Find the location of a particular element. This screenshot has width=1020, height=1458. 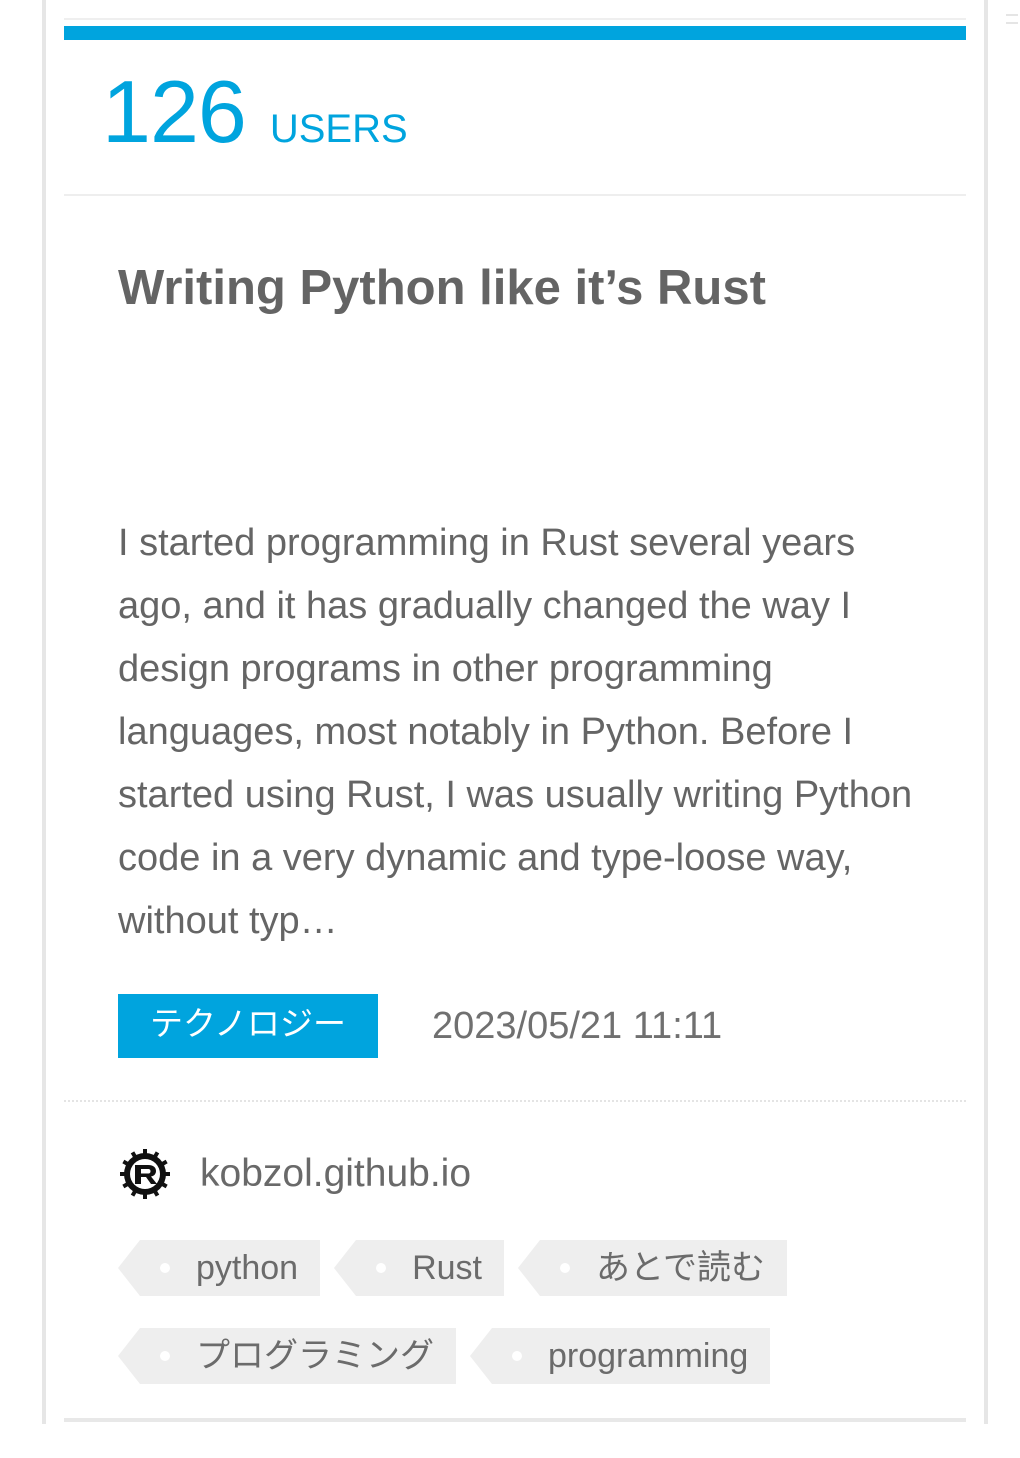

tag-item: プログラミング is located at coordinates (298, 1356).